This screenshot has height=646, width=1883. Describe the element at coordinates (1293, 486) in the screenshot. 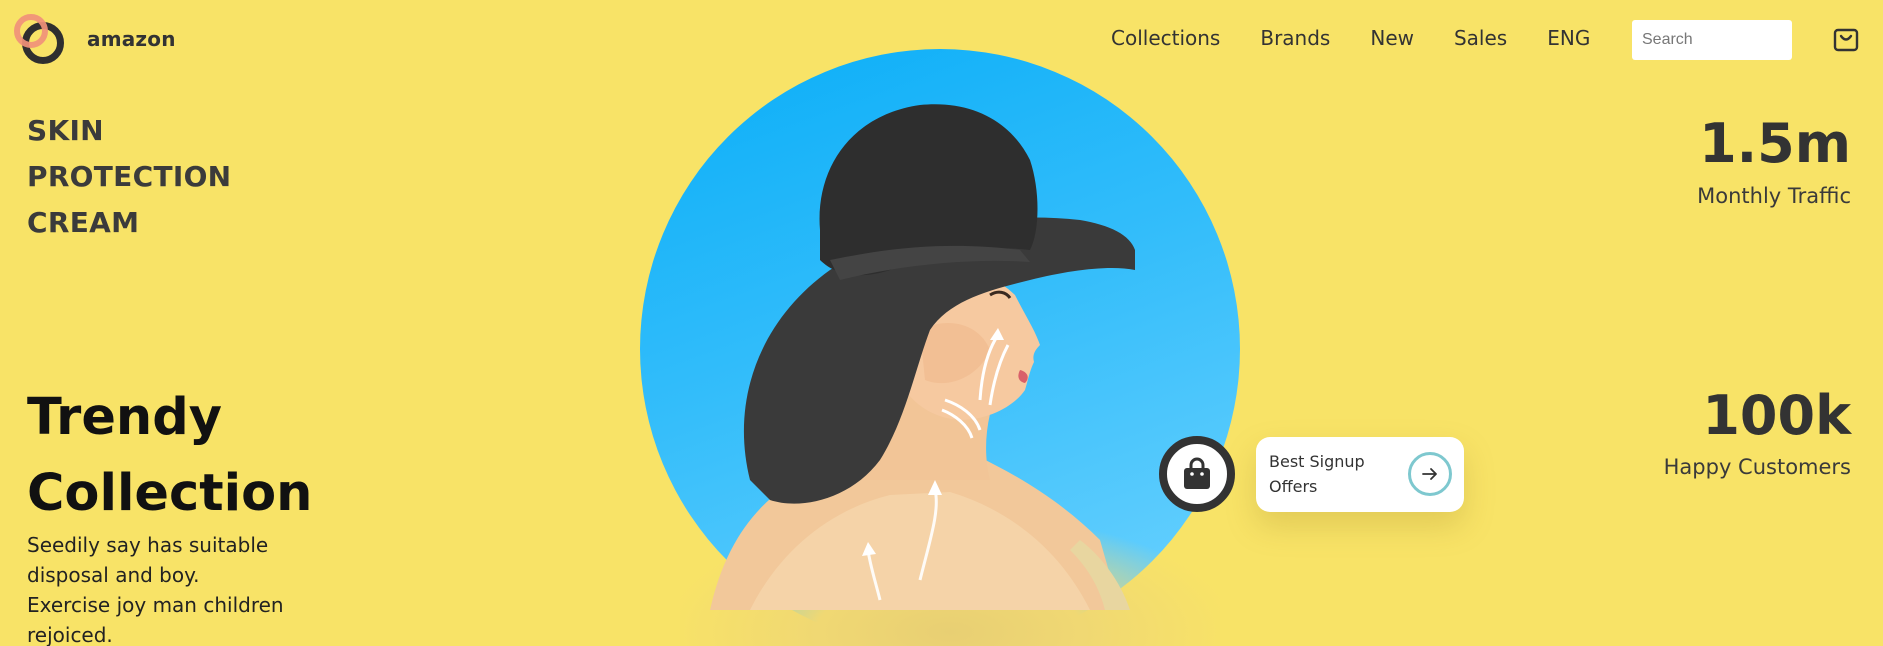

I see `offer-line: Offers` at that location.